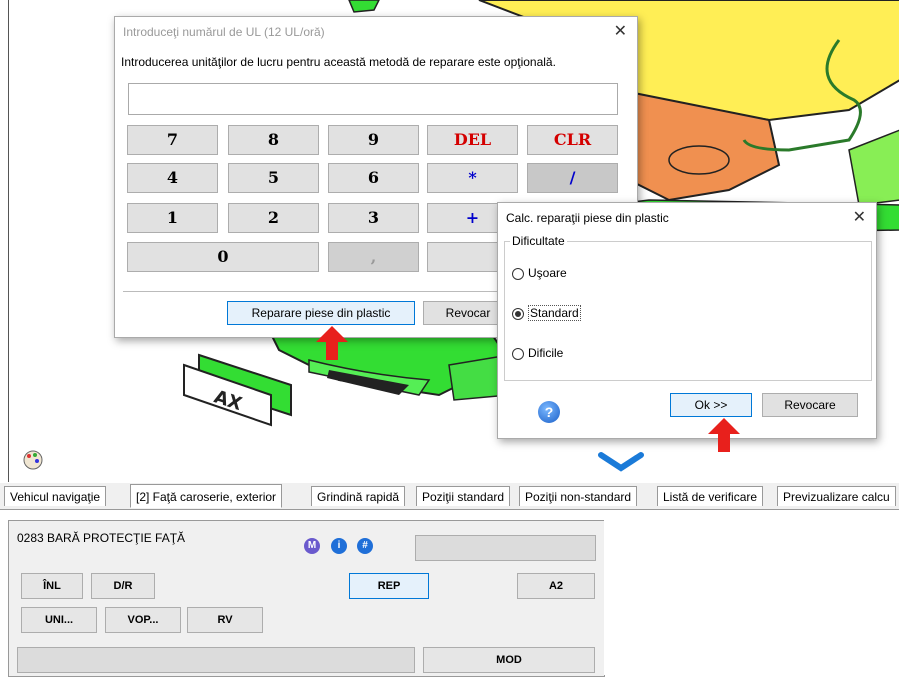 This screenshot has width=899, height=677. I want to click on key-5: 5, so click(273, 178).